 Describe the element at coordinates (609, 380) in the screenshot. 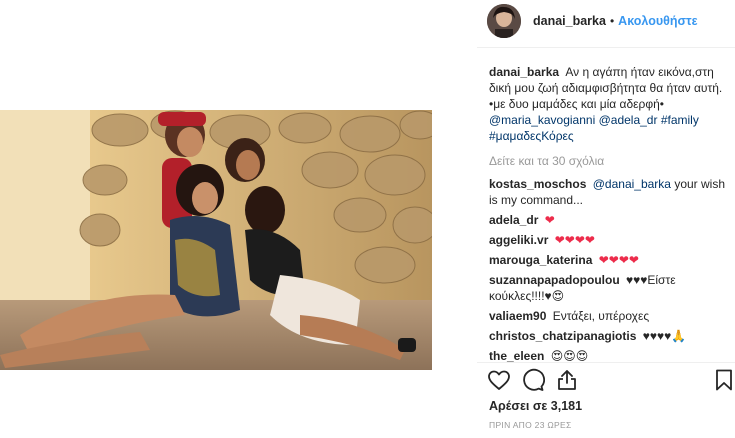

I see `post-actions` at that location.